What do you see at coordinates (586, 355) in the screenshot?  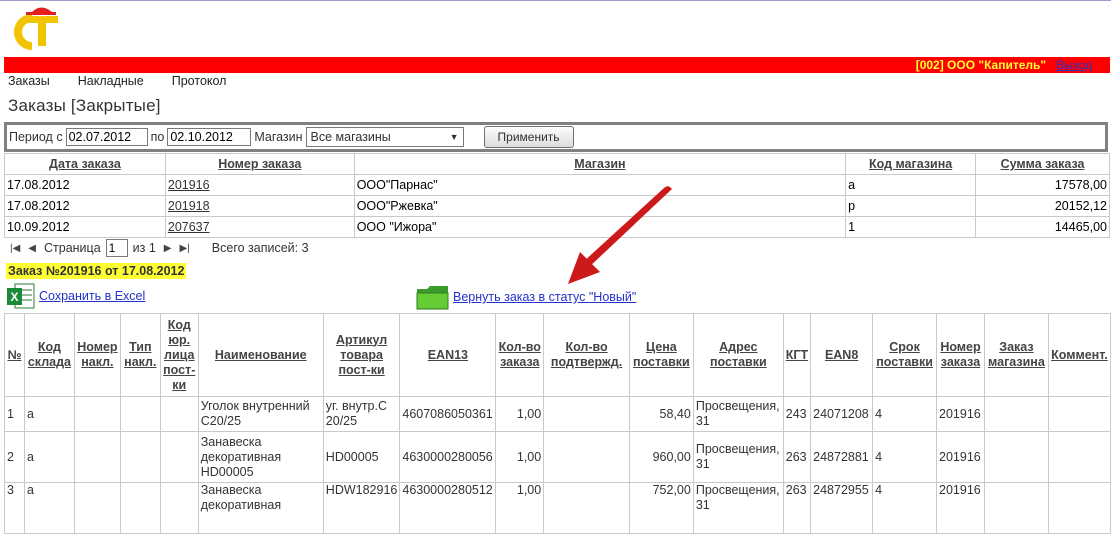 I see `col-qty-confirmed: Кол-во подтвержд.` at bounding box center [586, 355].